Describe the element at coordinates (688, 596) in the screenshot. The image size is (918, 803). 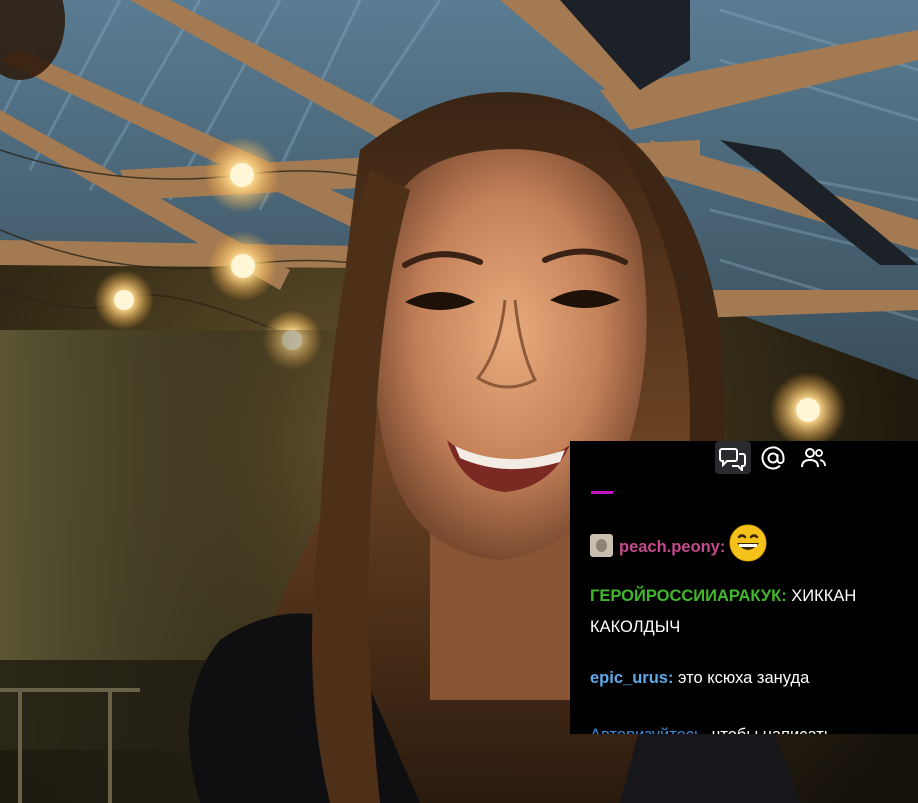
I see `chat-username: ГЕРОЙРОССИИАРАКУК:` at that location.